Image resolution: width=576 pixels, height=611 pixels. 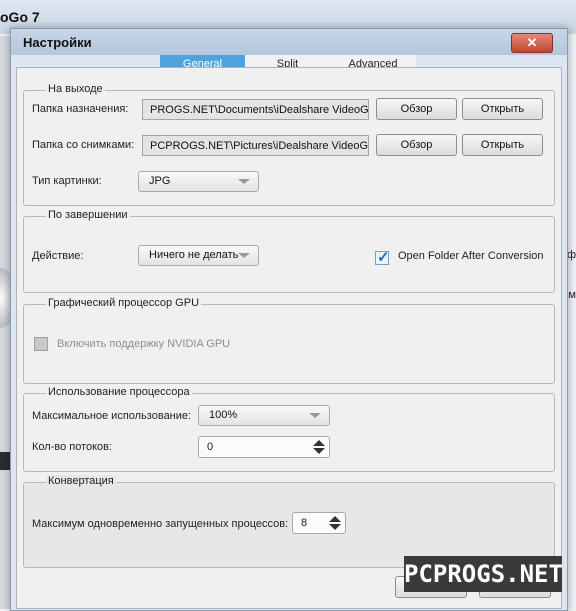 I want to click on output-group-title: На выходе, so click(x=75, y=89).